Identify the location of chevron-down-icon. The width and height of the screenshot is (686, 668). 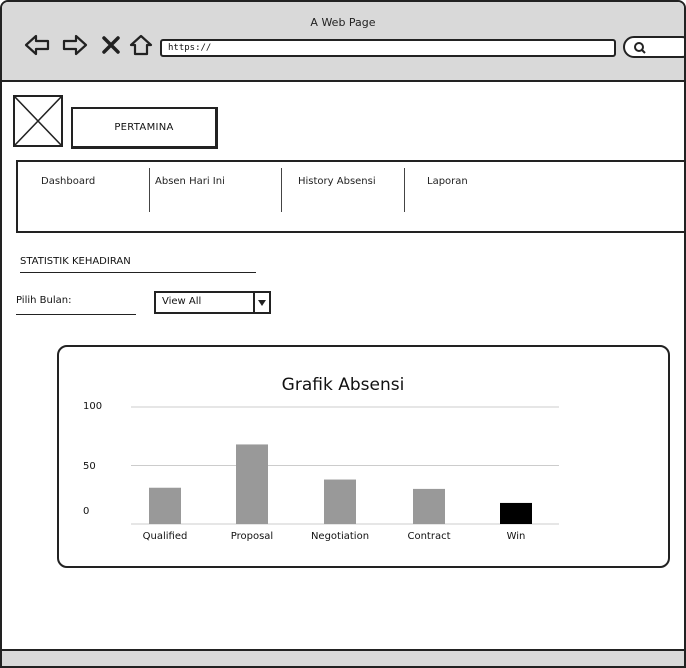
(261, 302).